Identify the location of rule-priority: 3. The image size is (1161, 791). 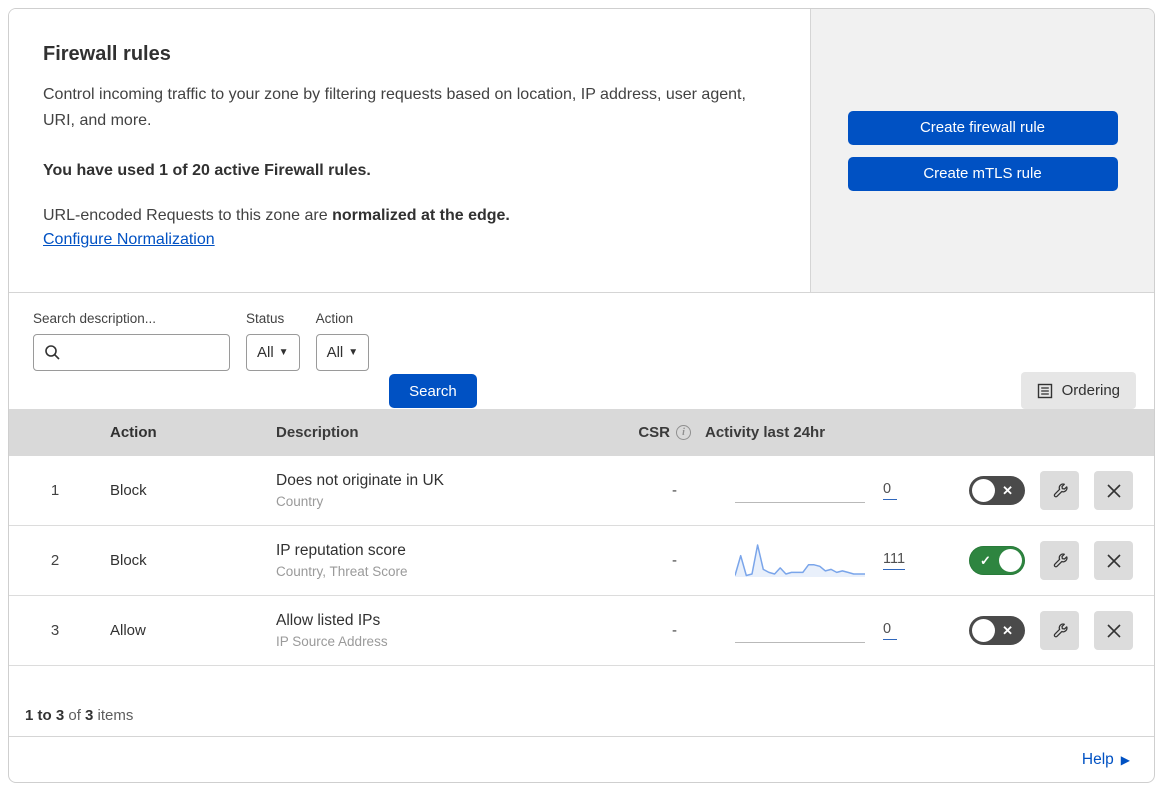
(55, 630).